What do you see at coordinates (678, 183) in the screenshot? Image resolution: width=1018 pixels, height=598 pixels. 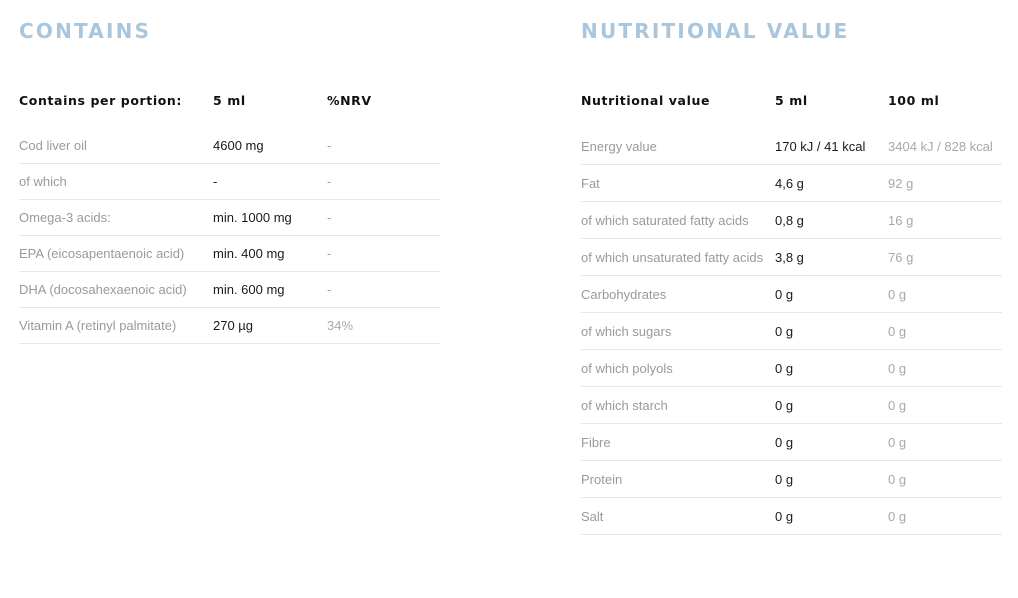 I see `nutrient-name: Fat` at bounding box center [678, 183].